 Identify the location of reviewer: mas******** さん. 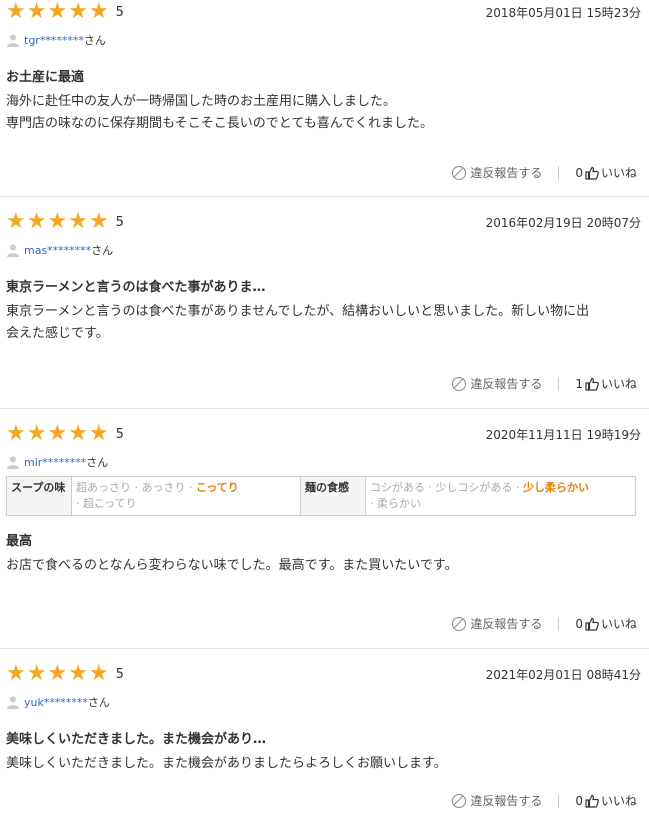
(323, 250).